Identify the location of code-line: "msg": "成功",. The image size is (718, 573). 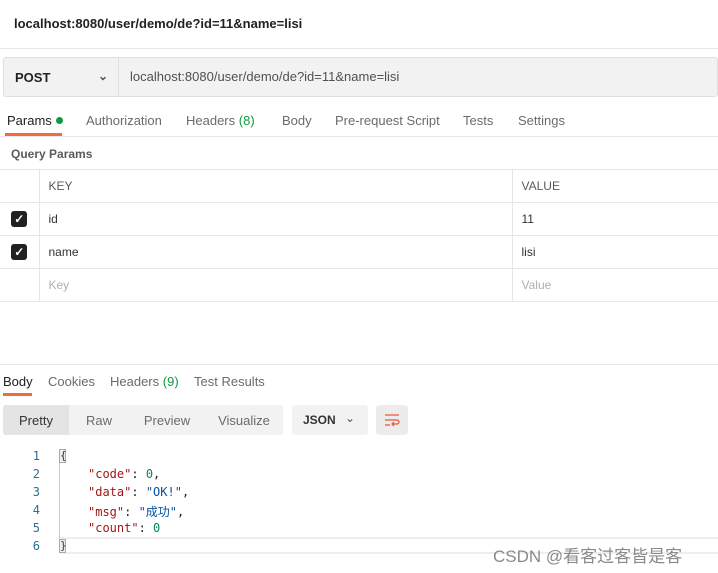
(136, 512).